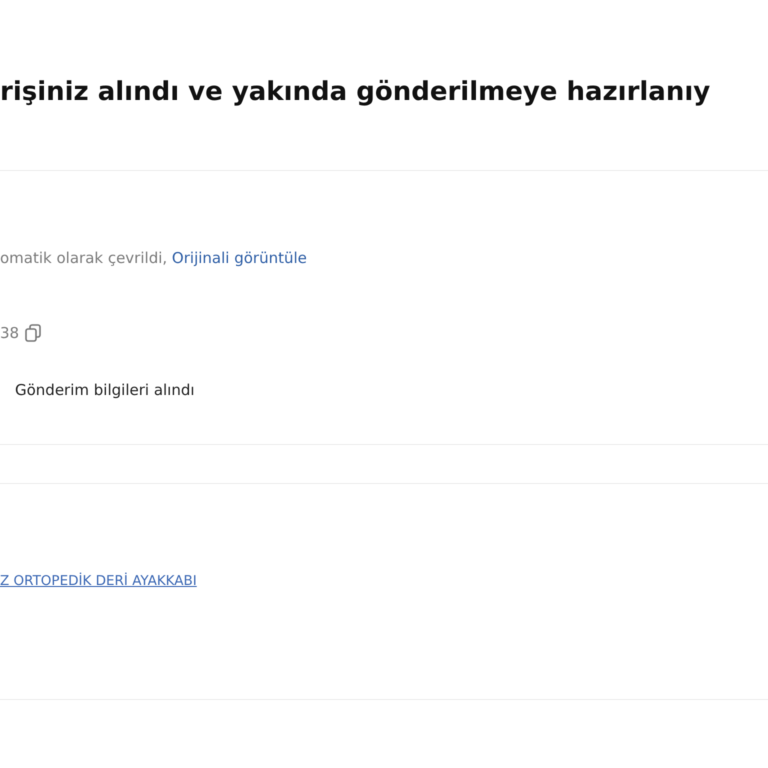  Describe the element at coordinates (98, 581) in the screenshot. I see `product-name-link: Z ORTOPEDİK DERİ AYAKKABI` at that location.